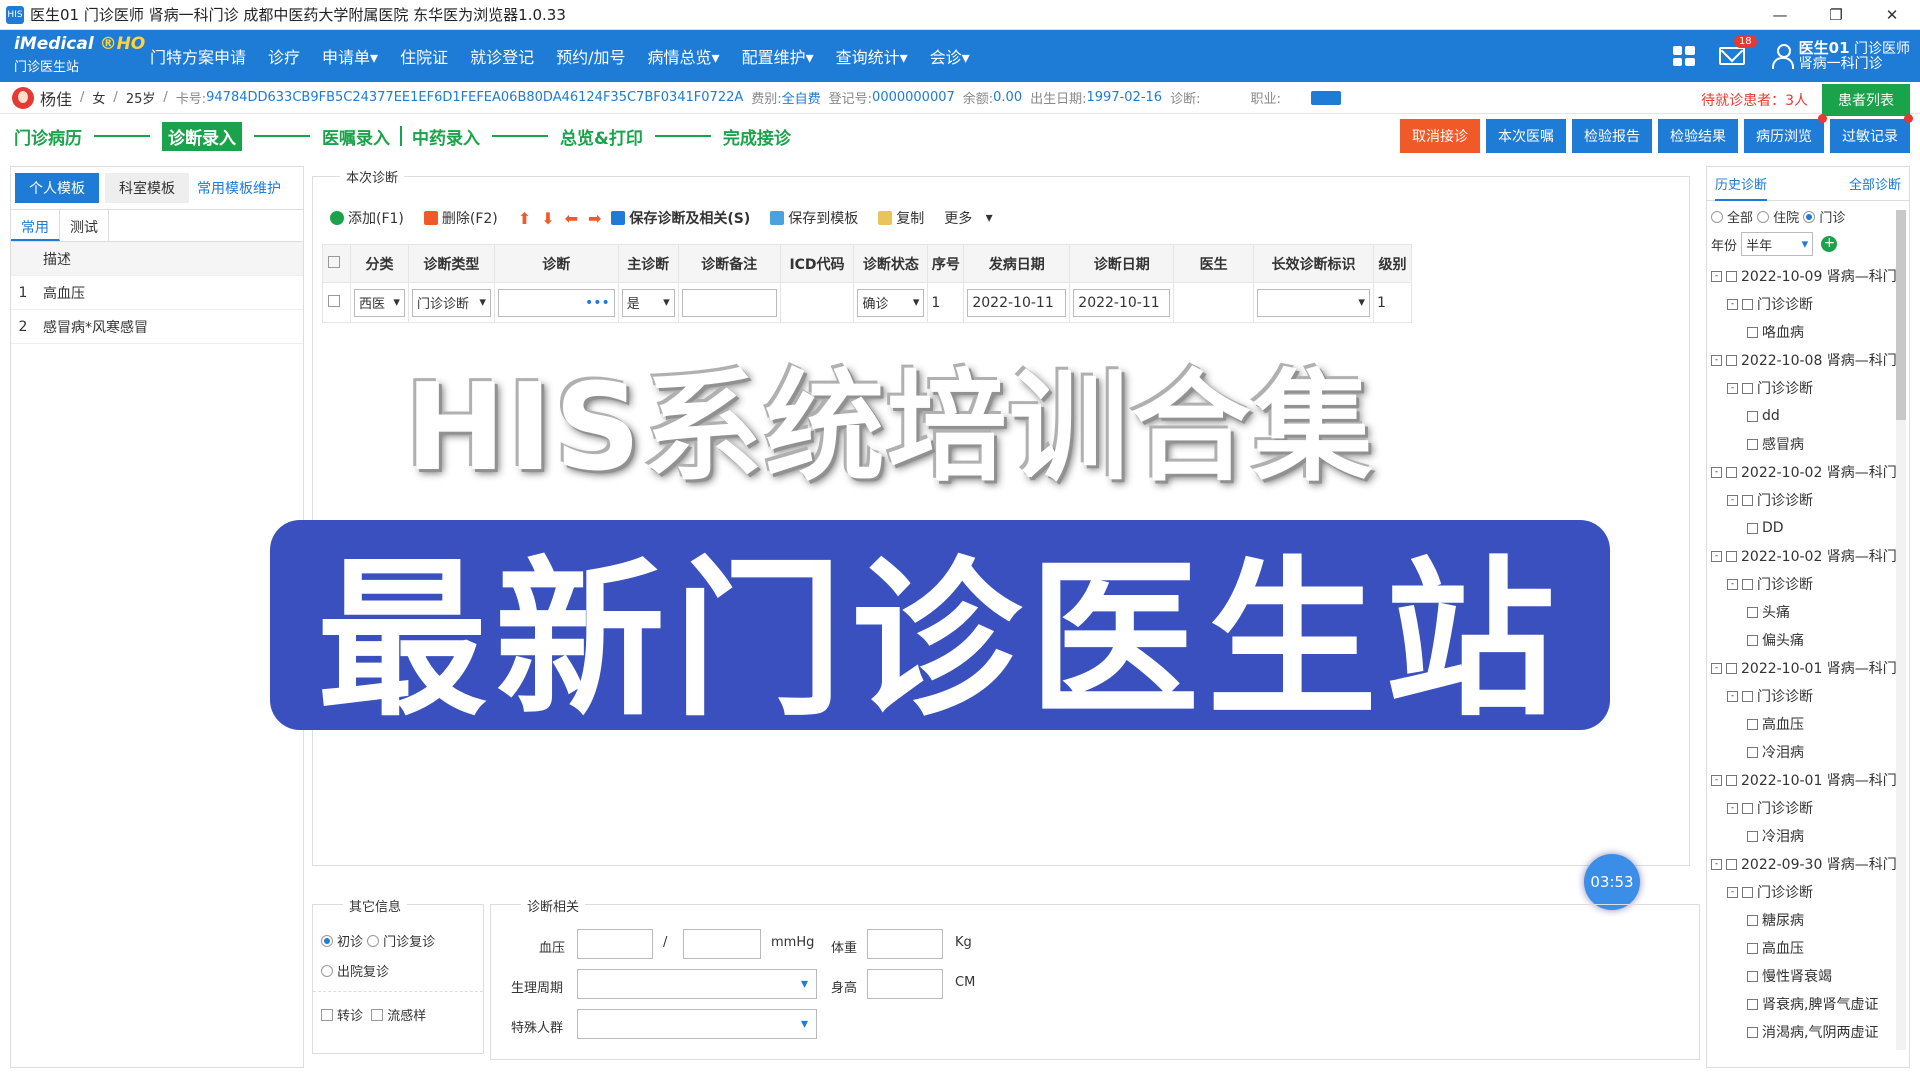  I want to click on maximize-button: ❐, so click(1836, 15).